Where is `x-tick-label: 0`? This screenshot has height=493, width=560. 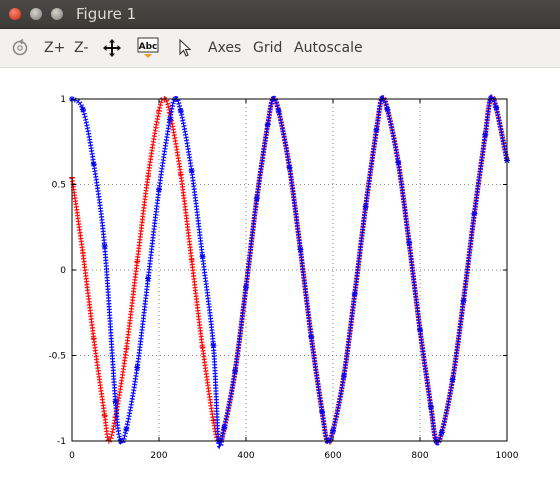
x-tick-label: 0 is located at coordinates (72, 456).